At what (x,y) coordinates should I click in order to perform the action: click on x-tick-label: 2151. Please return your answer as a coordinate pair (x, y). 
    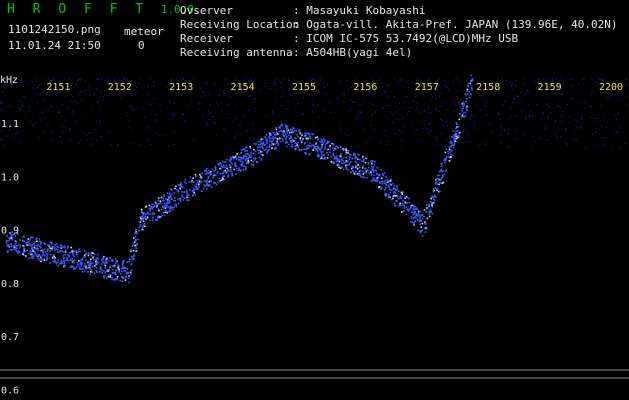
    Looking at the image, I should click on (58, 87).